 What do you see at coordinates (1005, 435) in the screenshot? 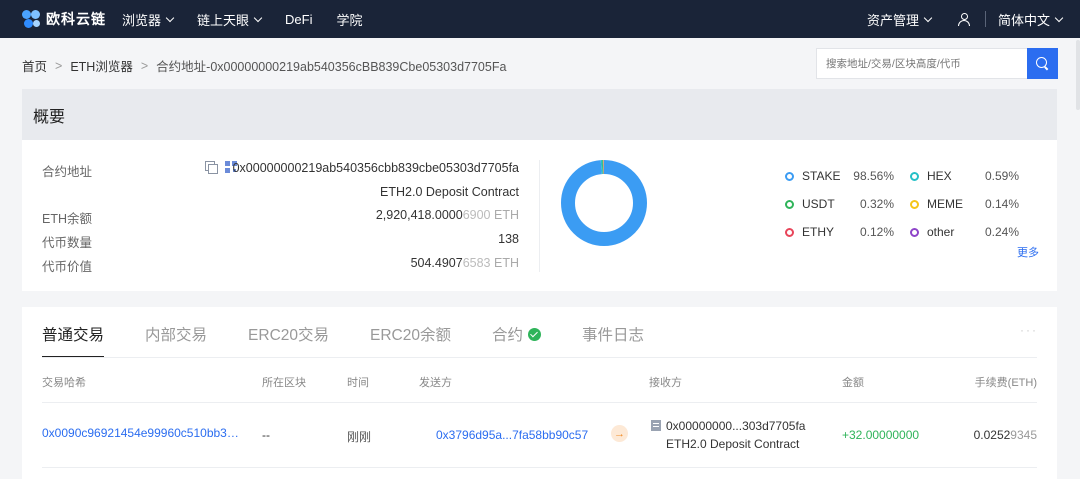
I see `tx-fee: 0.02529345` at bounding box center [1005, 435].